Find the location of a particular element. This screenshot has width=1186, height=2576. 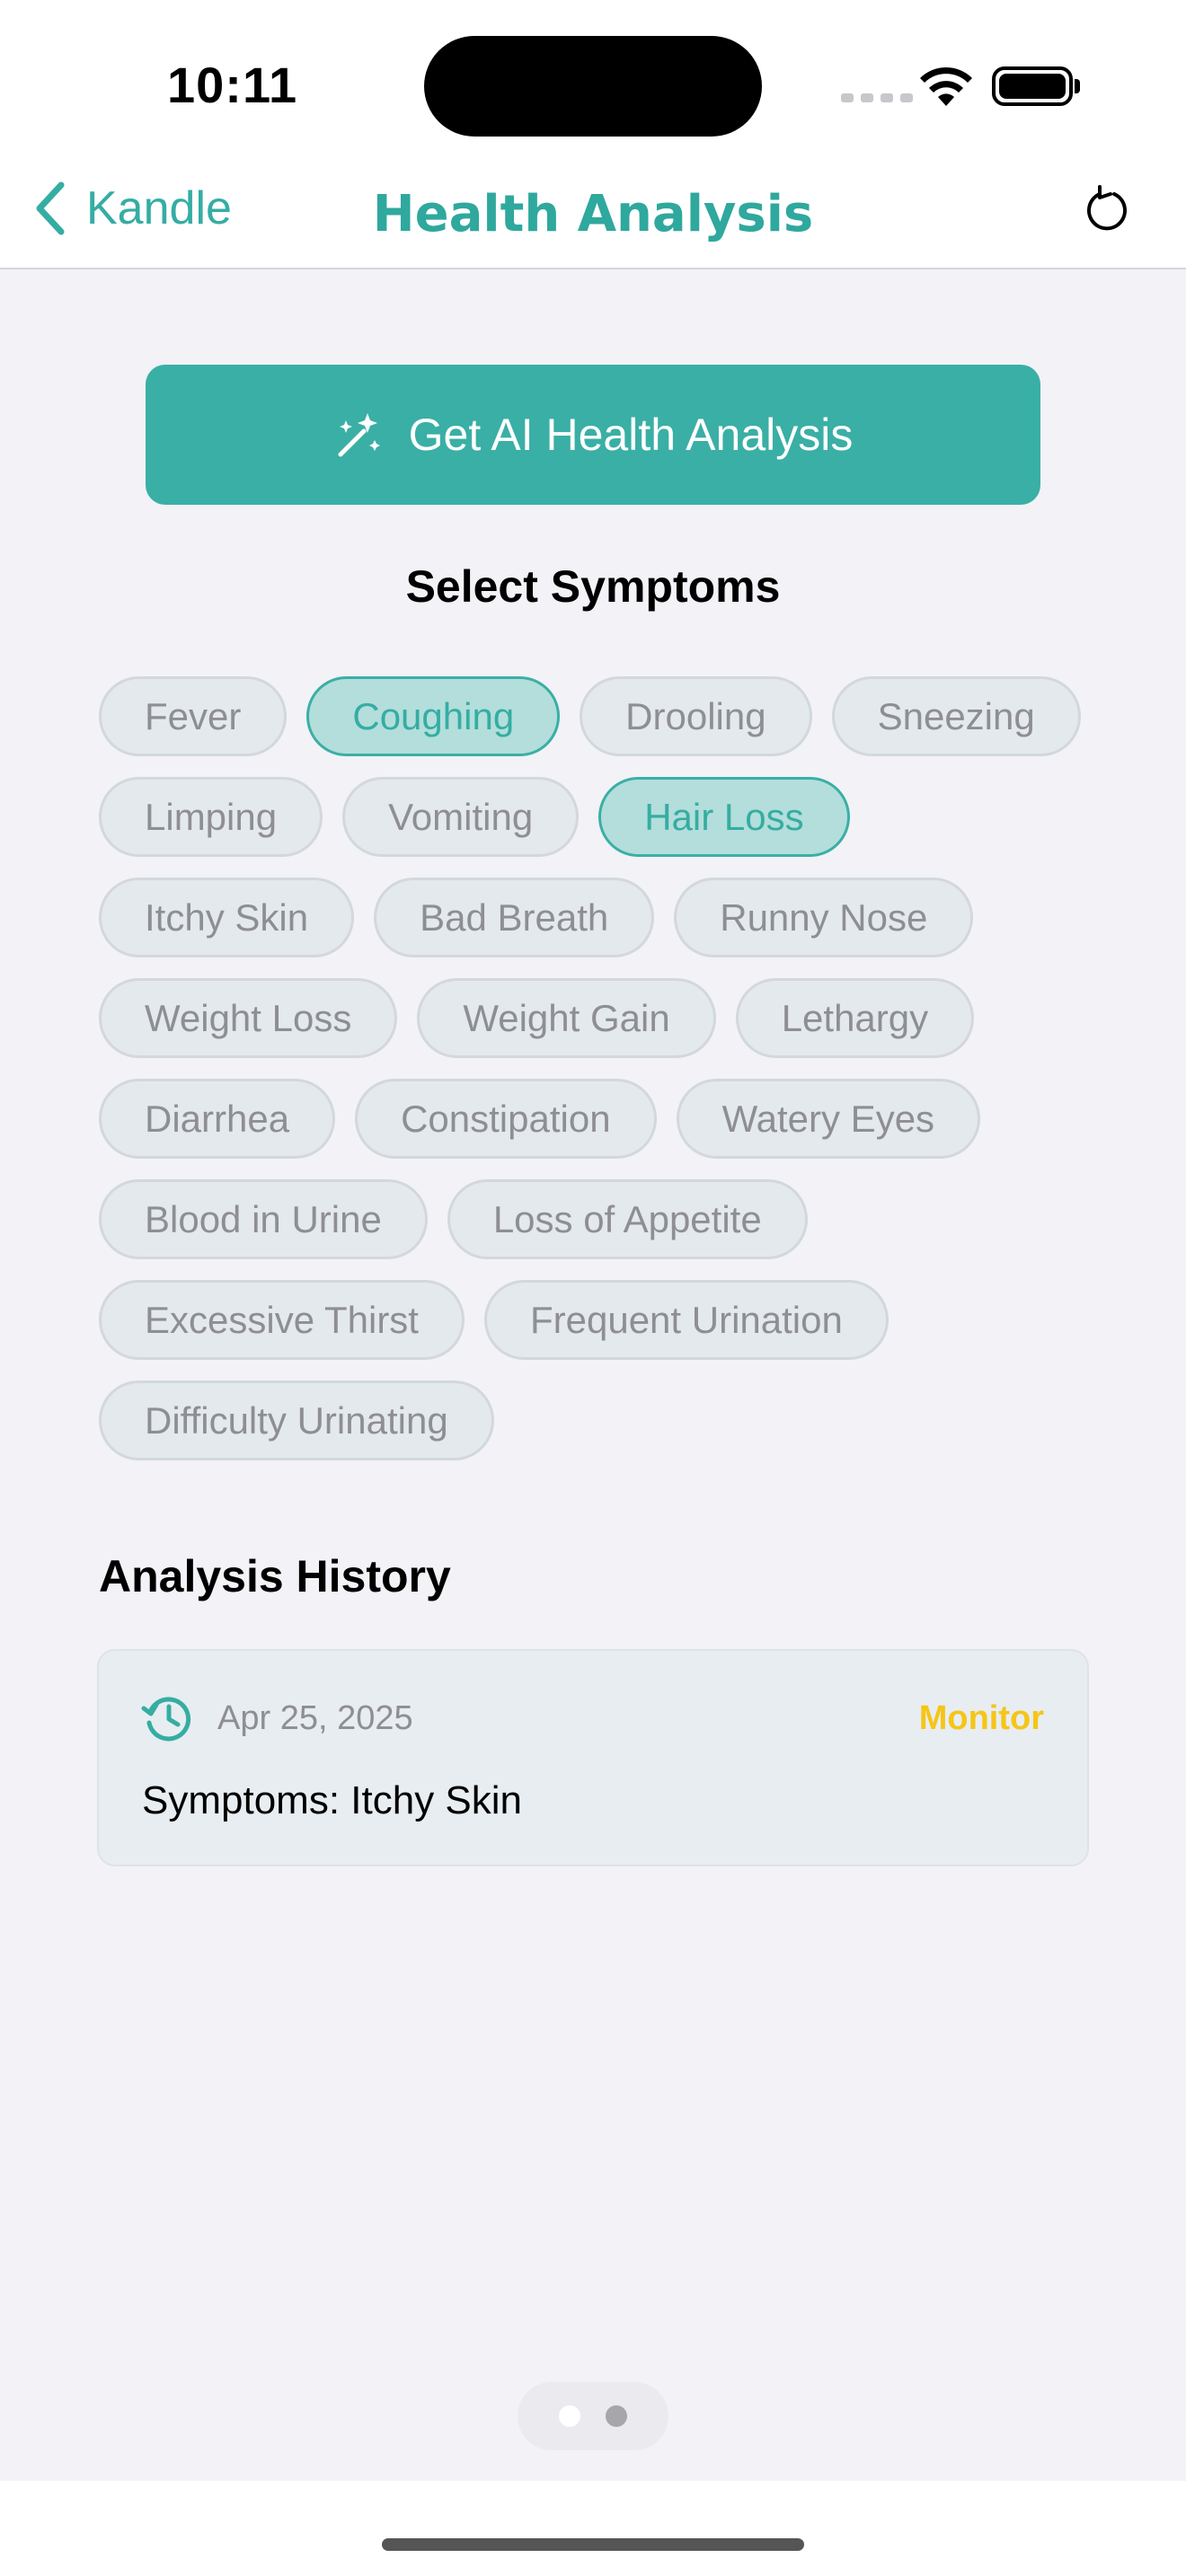

dynamic-island is located at coordinates (593, 86).